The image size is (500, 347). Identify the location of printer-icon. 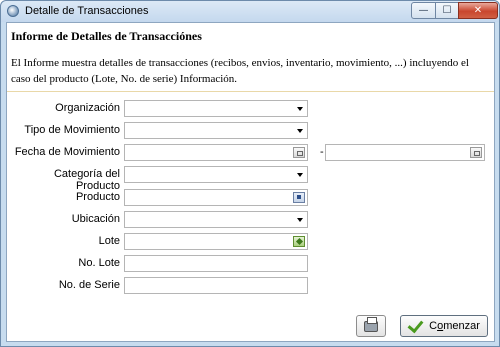
(371, 324).